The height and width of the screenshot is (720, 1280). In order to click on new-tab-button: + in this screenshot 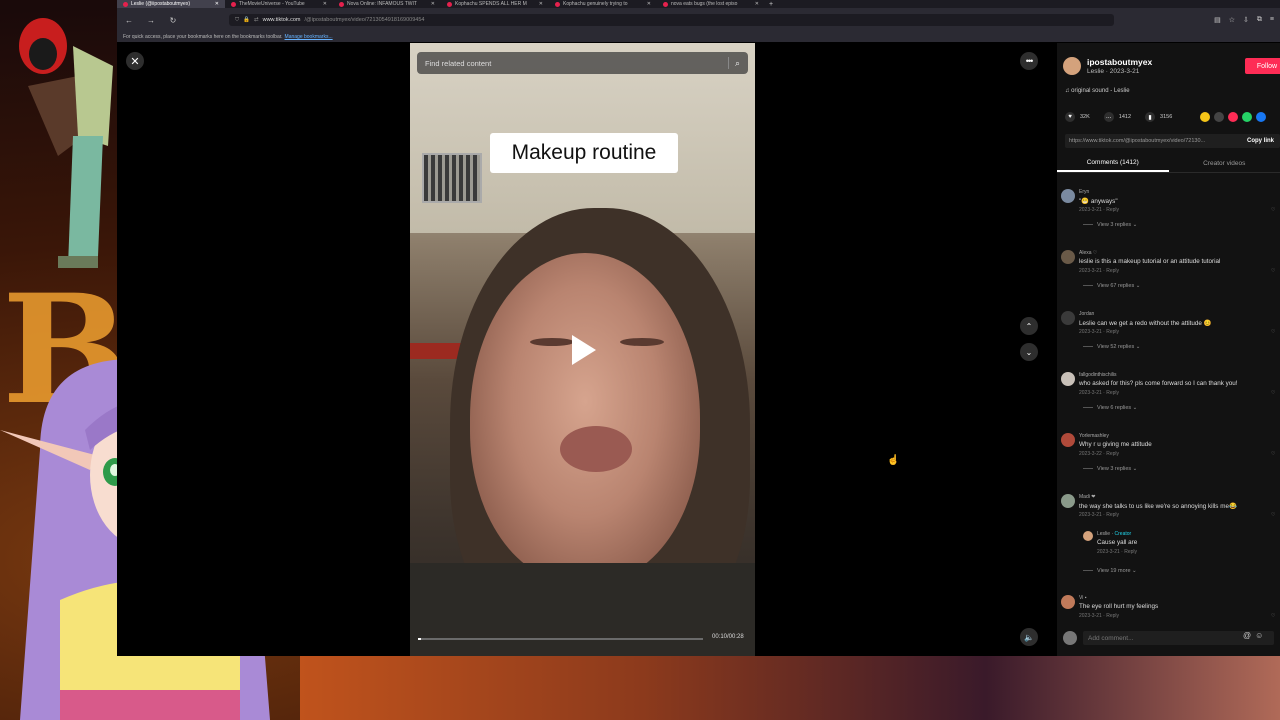, I will do `click(771, 4)`.